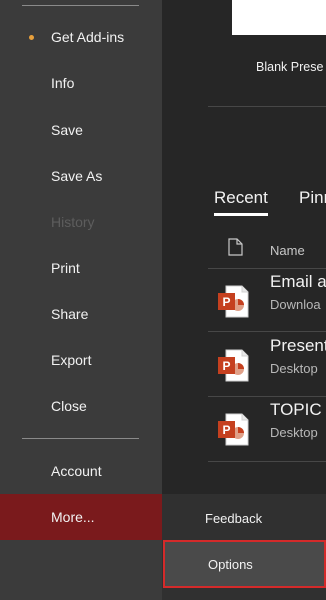 This screenshot has width=326, height=600. I want to click on sidebar-item-label: Save, so click(67, 130).